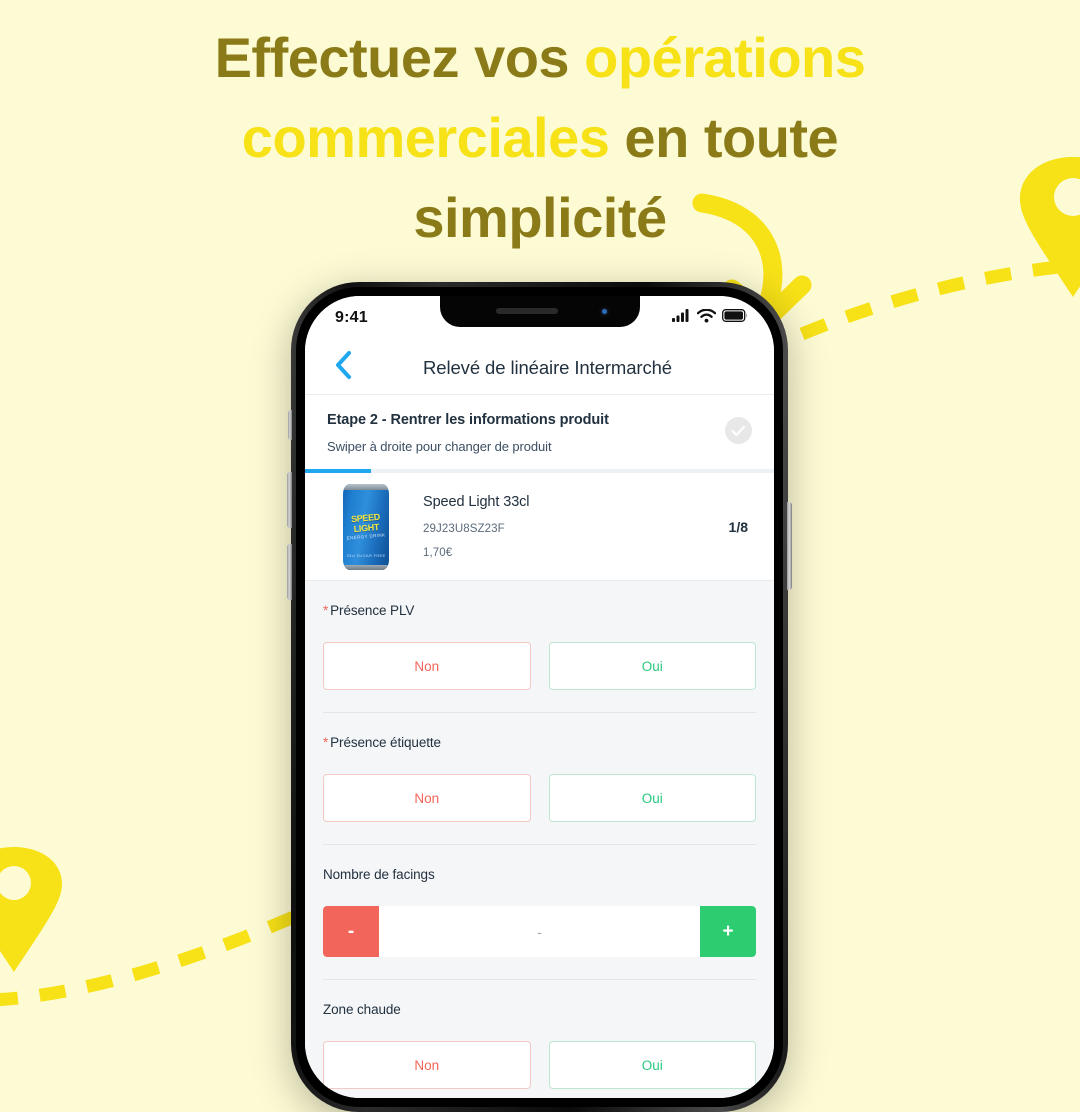  Describe the element at coordinates (934, 297) in the screenshot. I see `dashed-path-right` at that location.